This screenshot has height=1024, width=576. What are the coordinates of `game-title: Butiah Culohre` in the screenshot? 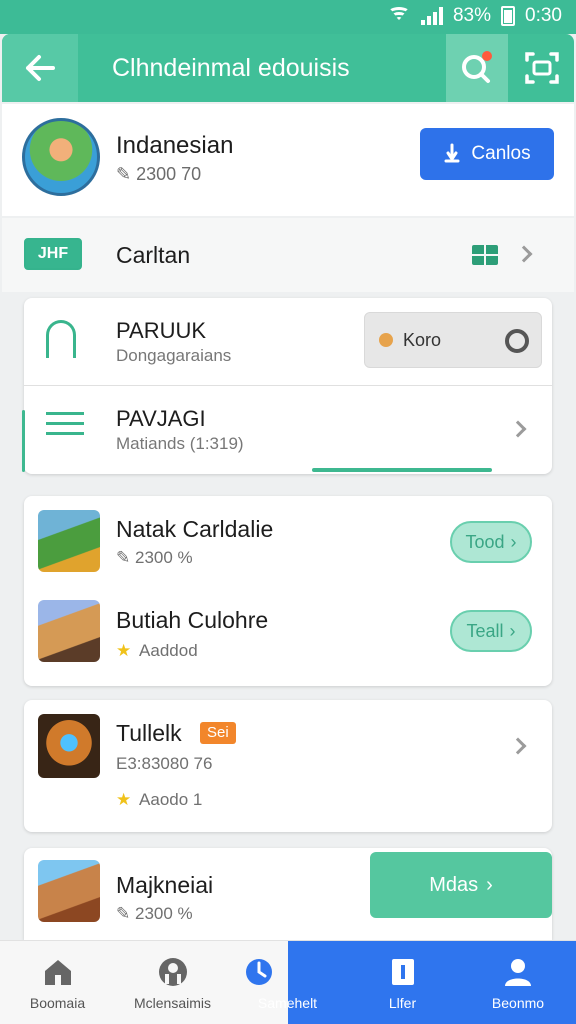 It's located at (192, 620).